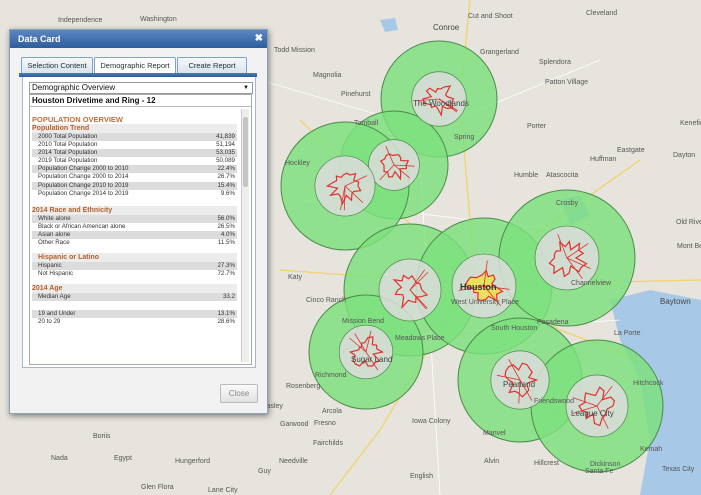 The width and height of the screenshot is (701, 495). Describe the element at coordinates (605, 464) in the screenshot. I see `map-label: Dickinson` at that location.